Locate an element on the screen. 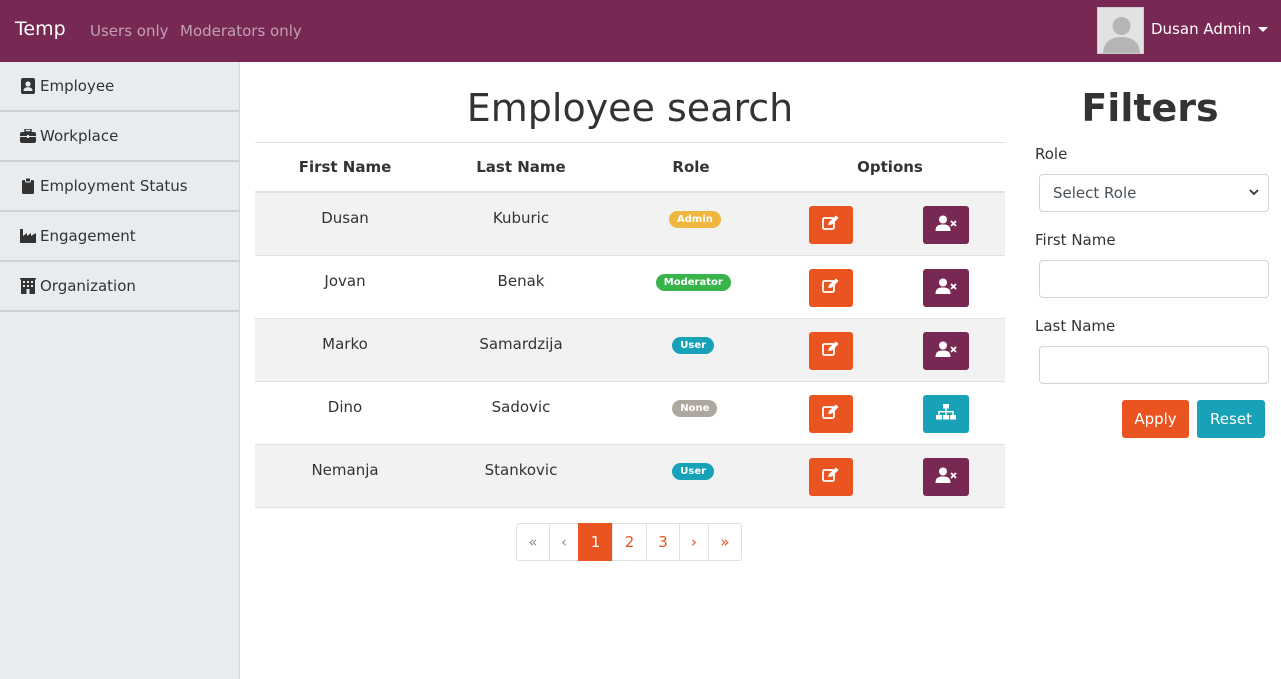  sidebar-item-organization: Organization is located at coordinates (119, 287).